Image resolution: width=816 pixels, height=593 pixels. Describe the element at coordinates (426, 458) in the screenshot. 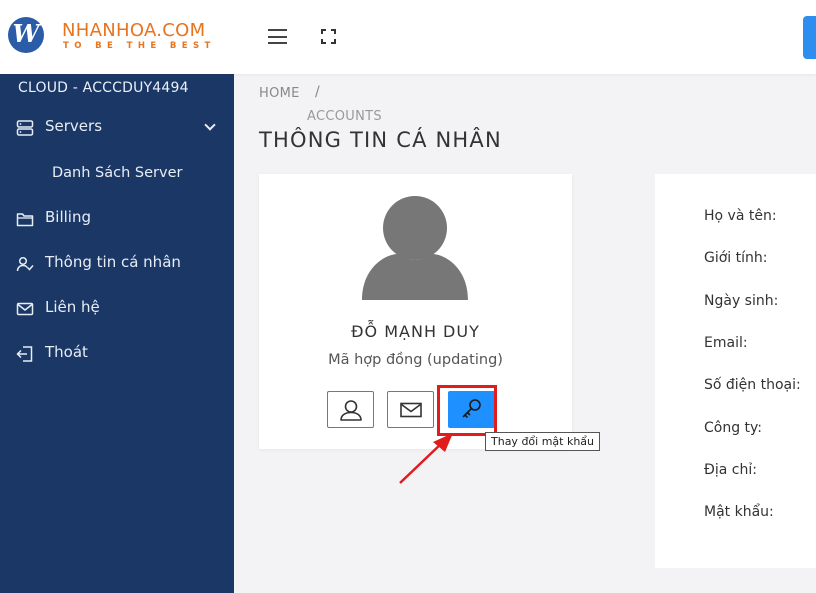

I see `annotation-arrow-icon` at that location.